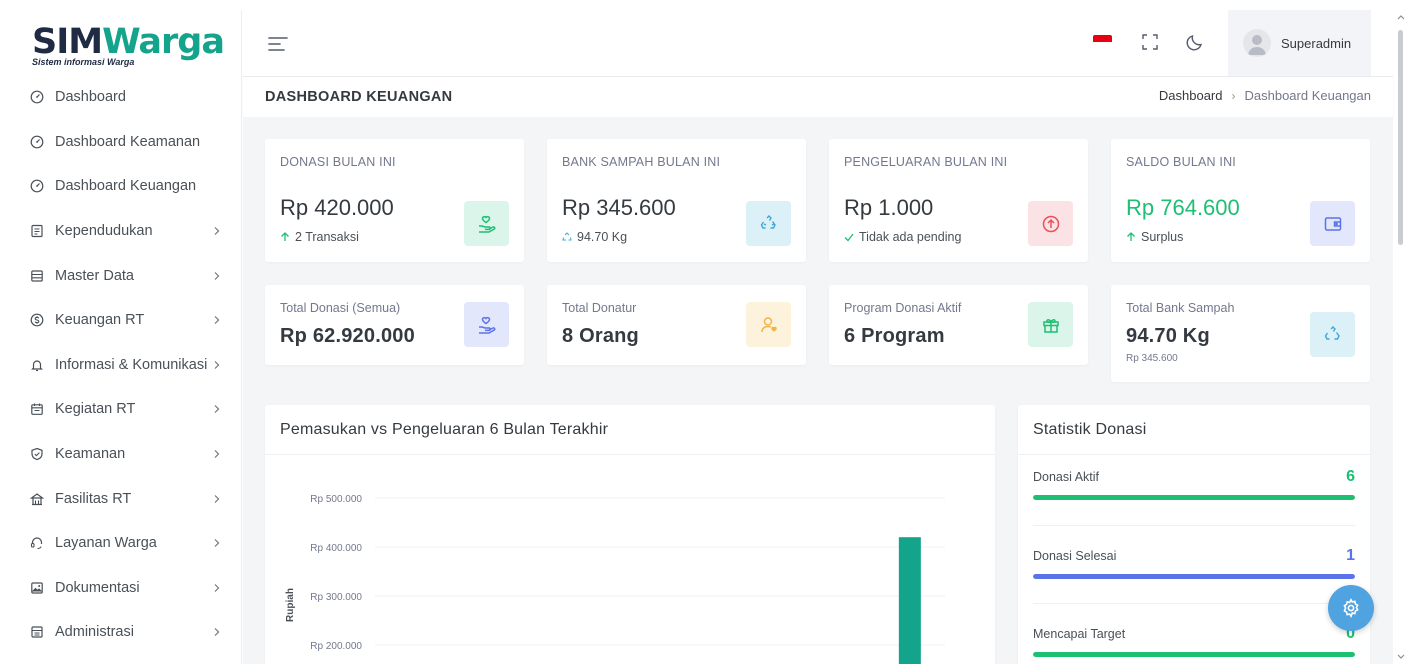 Image resolution: width=1408 pixels, height=664 pixels. I want to click on fullscreen-icon, so click(1150, 42).